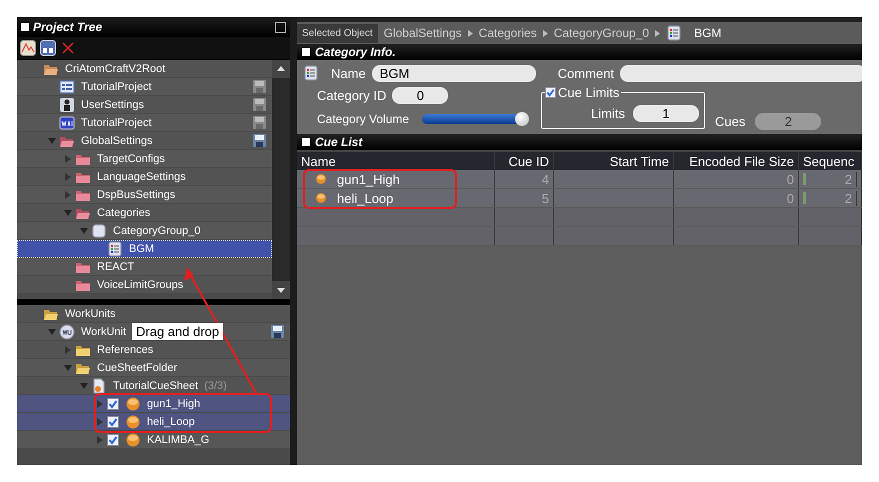  I want to click on breadcrumb-item: BGM, so click(708, 33).